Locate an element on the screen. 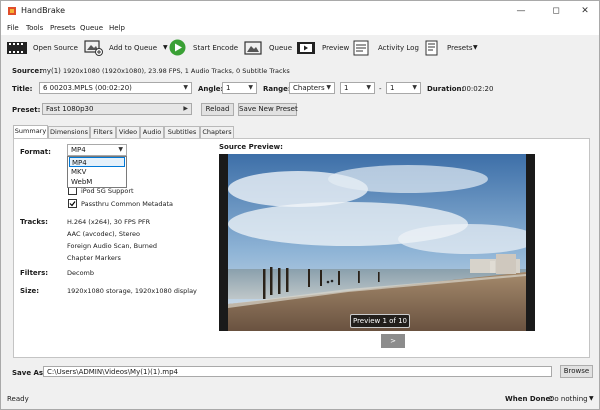  title-select: 6 00203.MPLS (00:02:20) ▼ is located at coordinates (115, 88).